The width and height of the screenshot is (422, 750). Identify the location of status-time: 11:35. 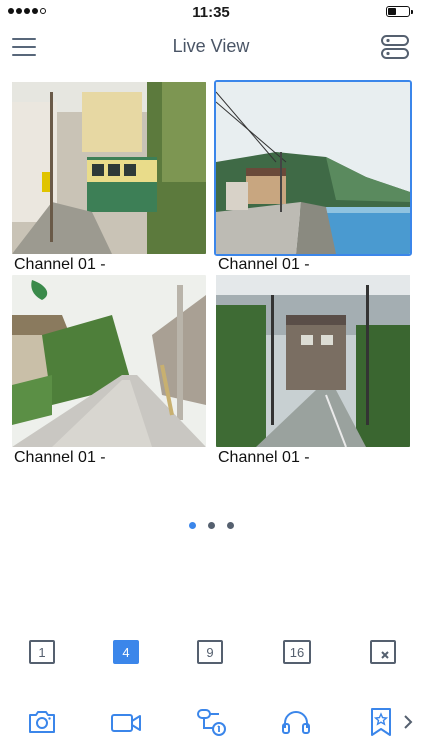
(211, 12).